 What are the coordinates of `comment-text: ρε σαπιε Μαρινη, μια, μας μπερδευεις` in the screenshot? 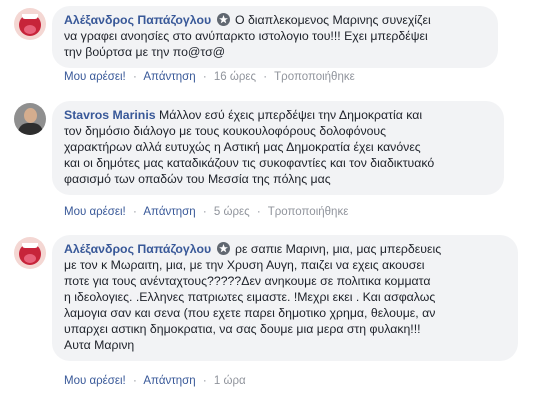 It's located at (336, 249).